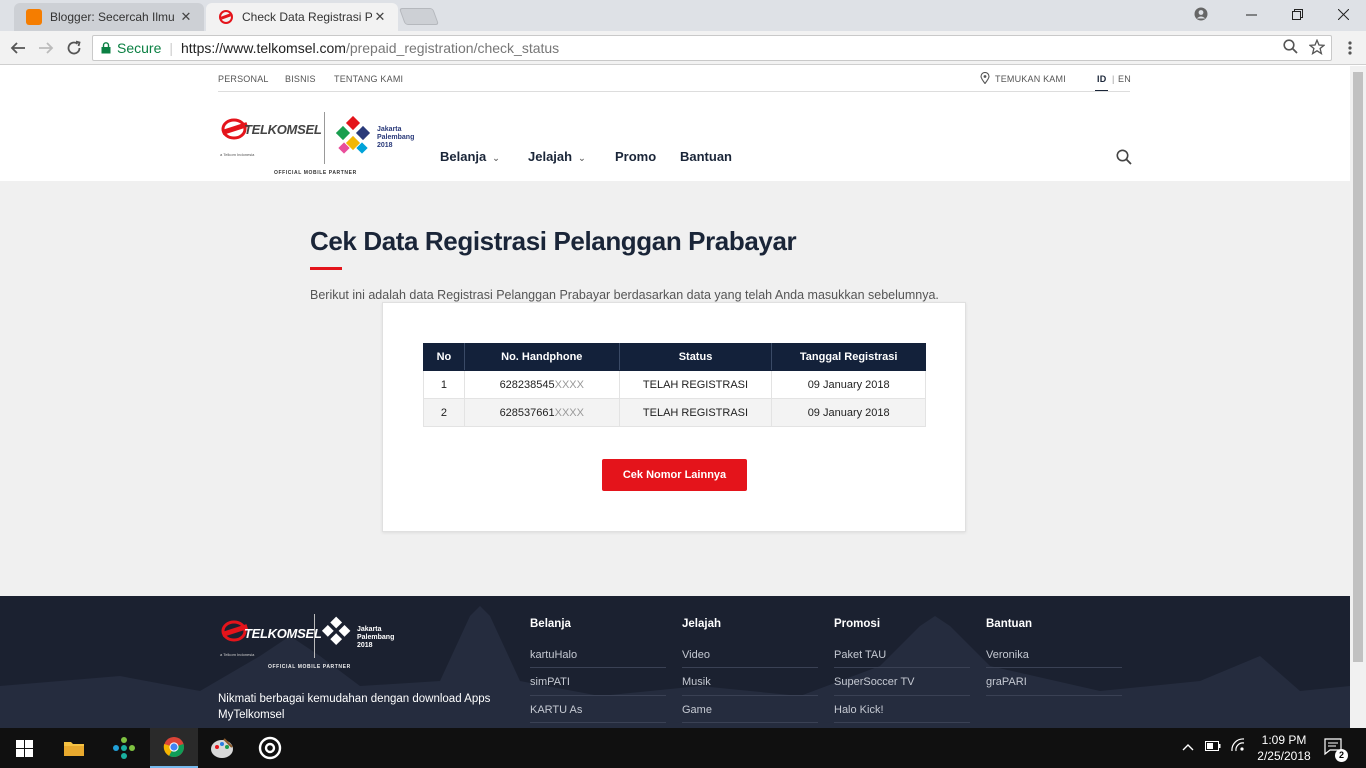  What do you see at coordinates (1054, 682) in the screenshot?
I see `footer-link-grapari: graPARI` at bounding box center [1054, 682].